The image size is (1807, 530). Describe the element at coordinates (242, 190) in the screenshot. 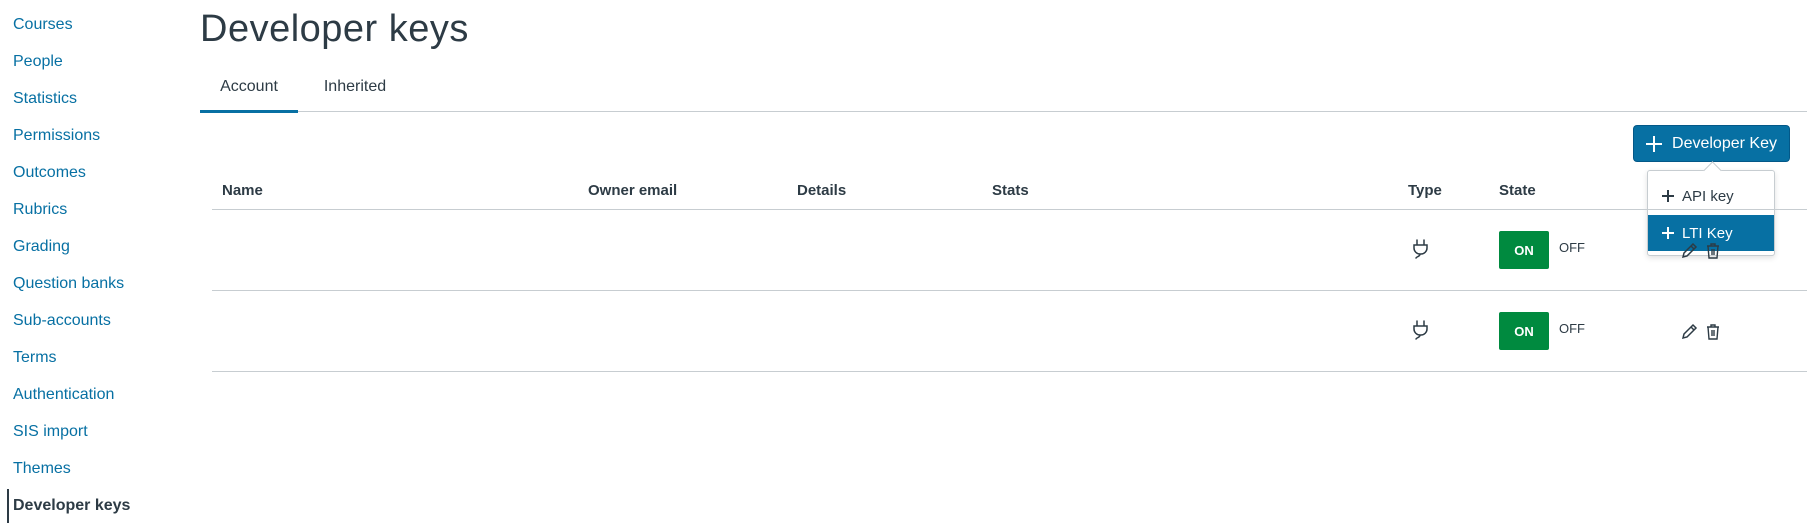

I see `column-header-name: Name` at that location.